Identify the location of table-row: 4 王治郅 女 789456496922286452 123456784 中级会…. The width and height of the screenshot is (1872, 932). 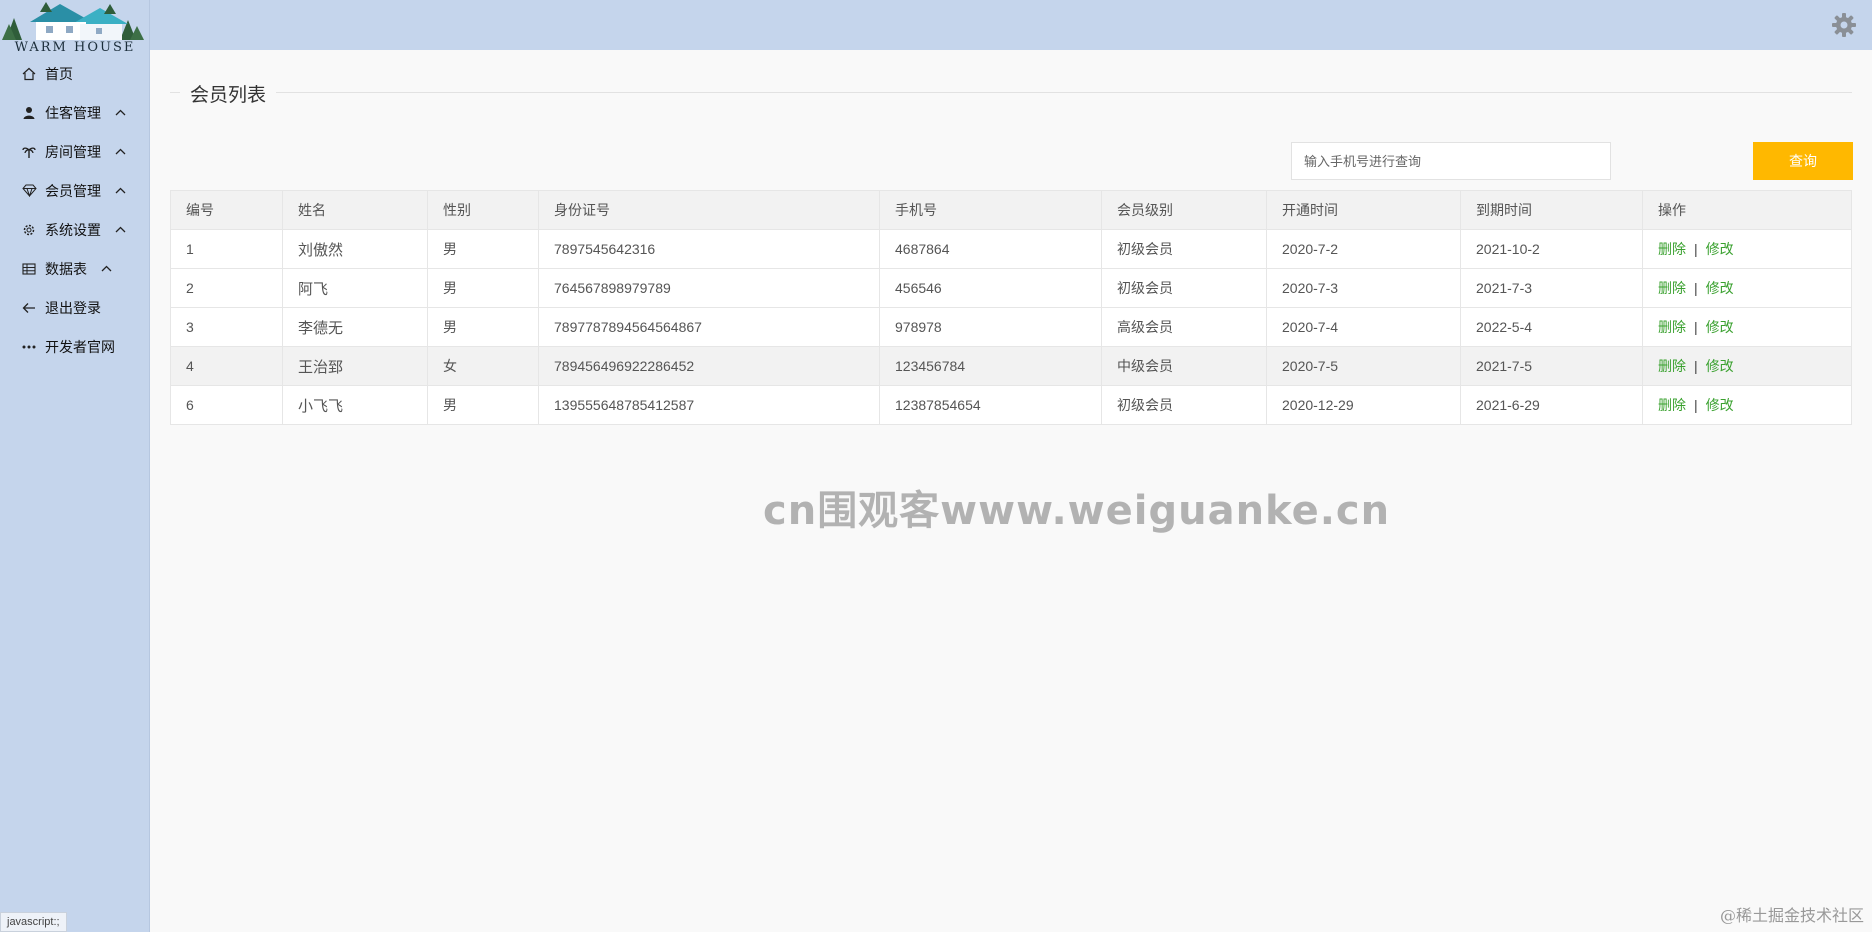
(1011, 366).